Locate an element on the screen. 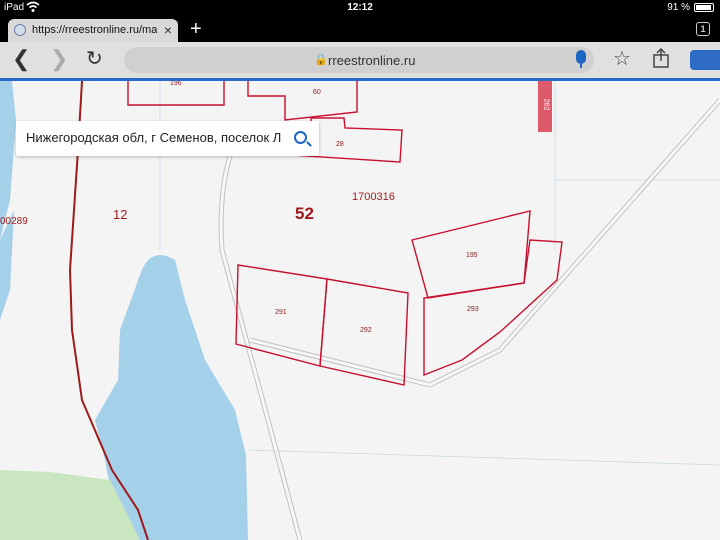 Image resolution: width=720 pixels, height=540 pixels. reload-button: ↻ is located at coordinates (94, 59).